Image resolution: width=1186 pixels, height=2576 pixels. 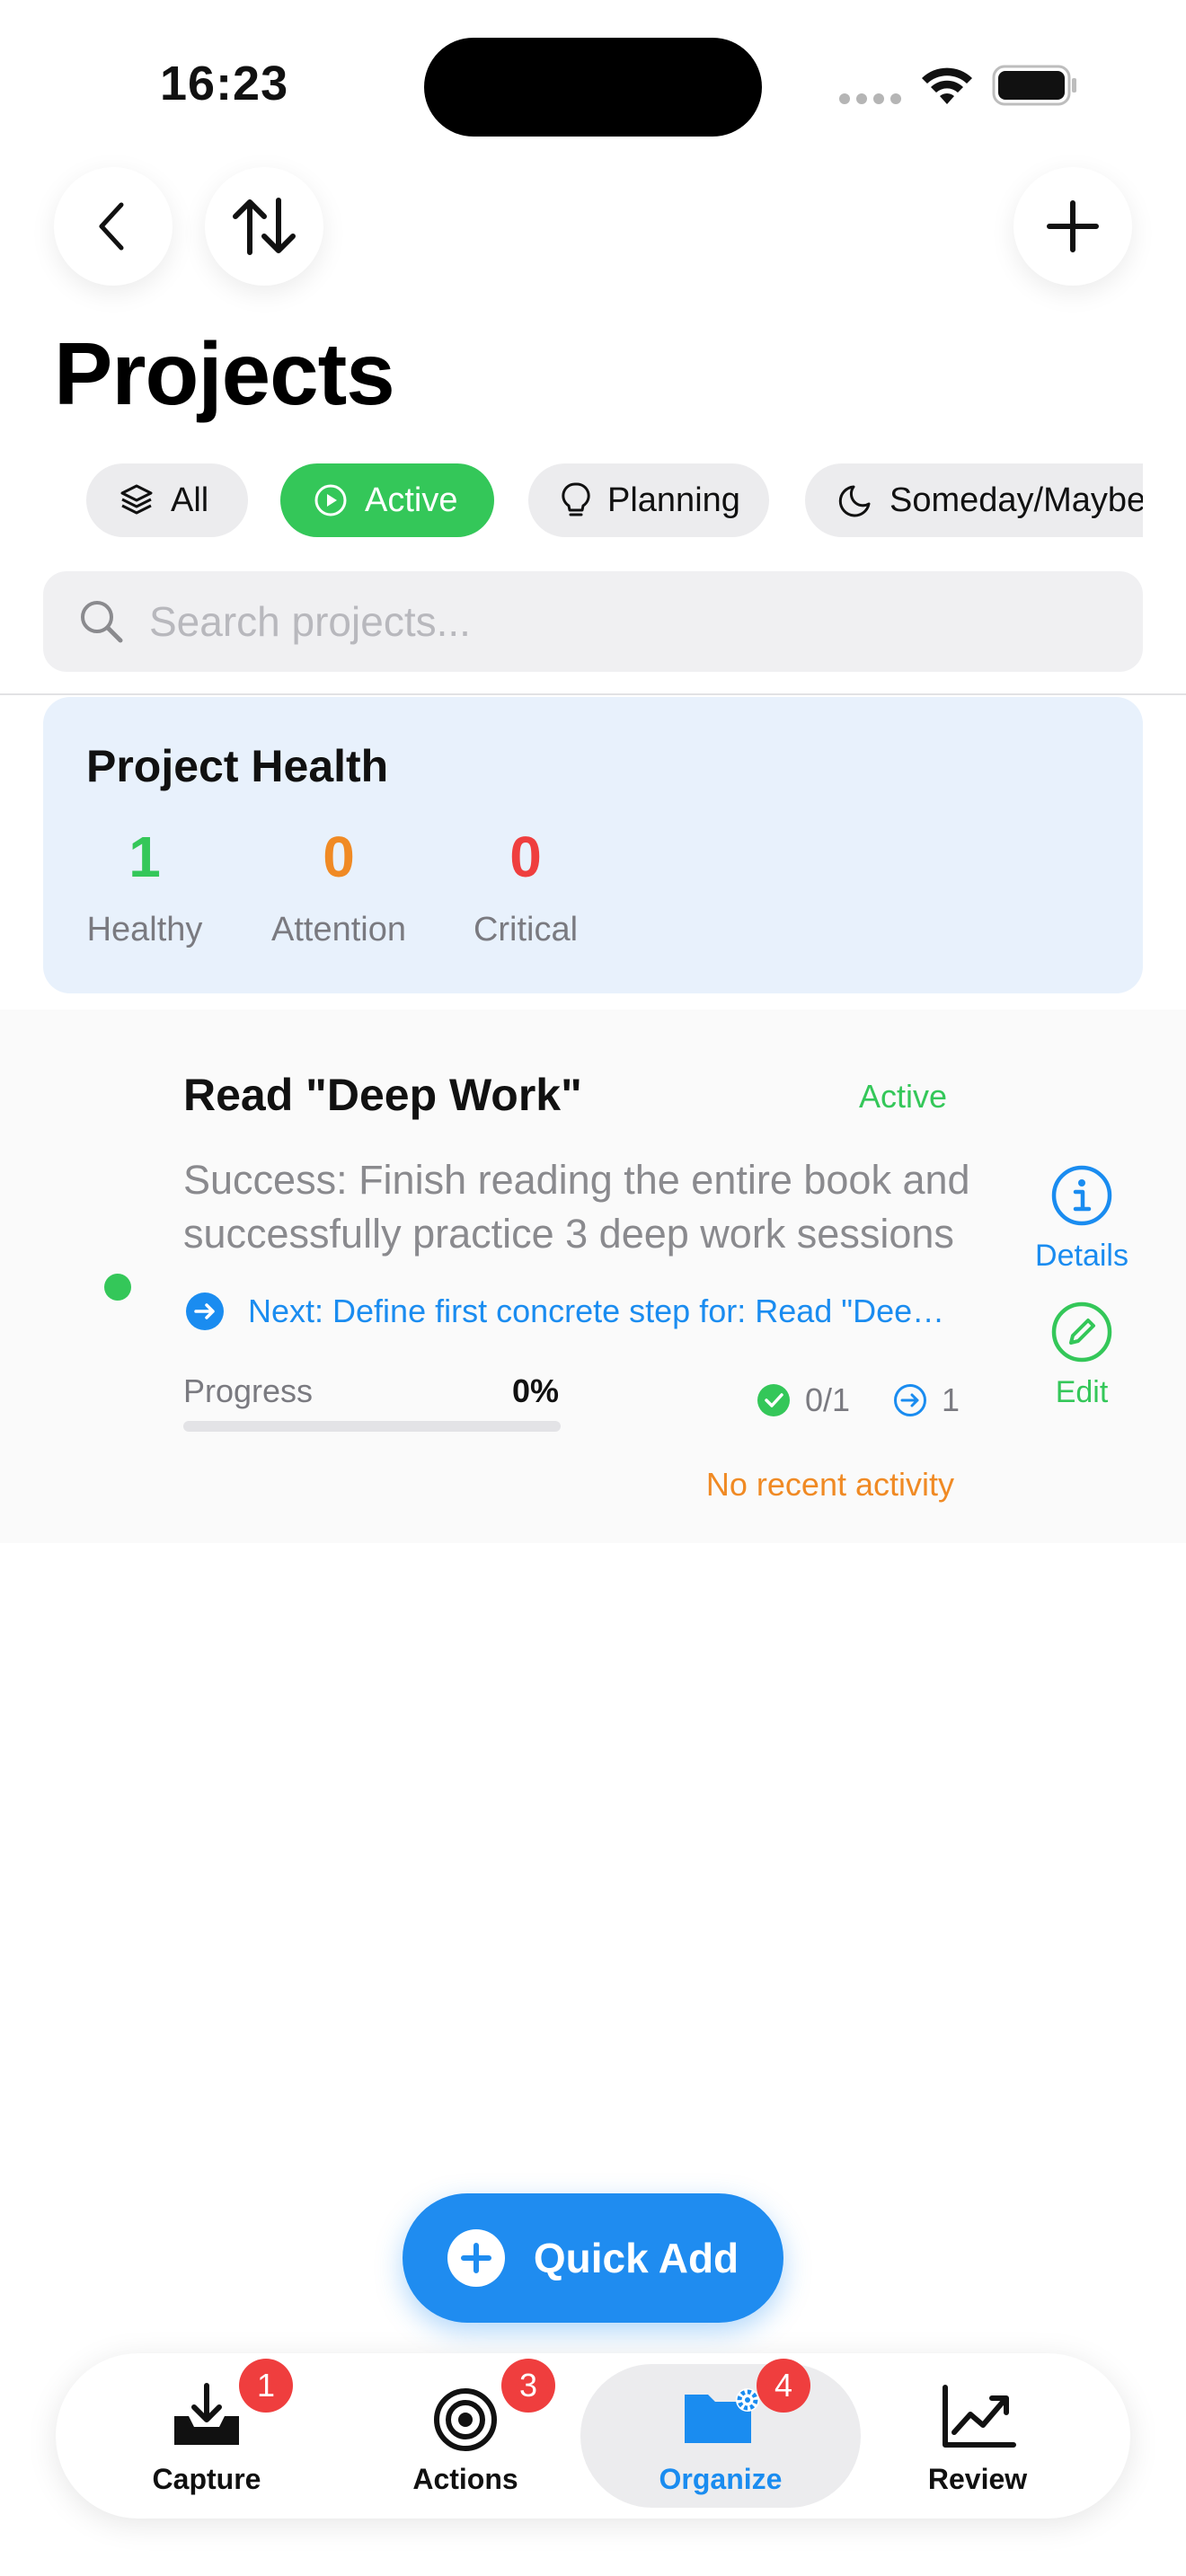 What do you see at coordinates (102, 622) in the screenshot?
I see `search-icon` at bounding box center [102, 622].